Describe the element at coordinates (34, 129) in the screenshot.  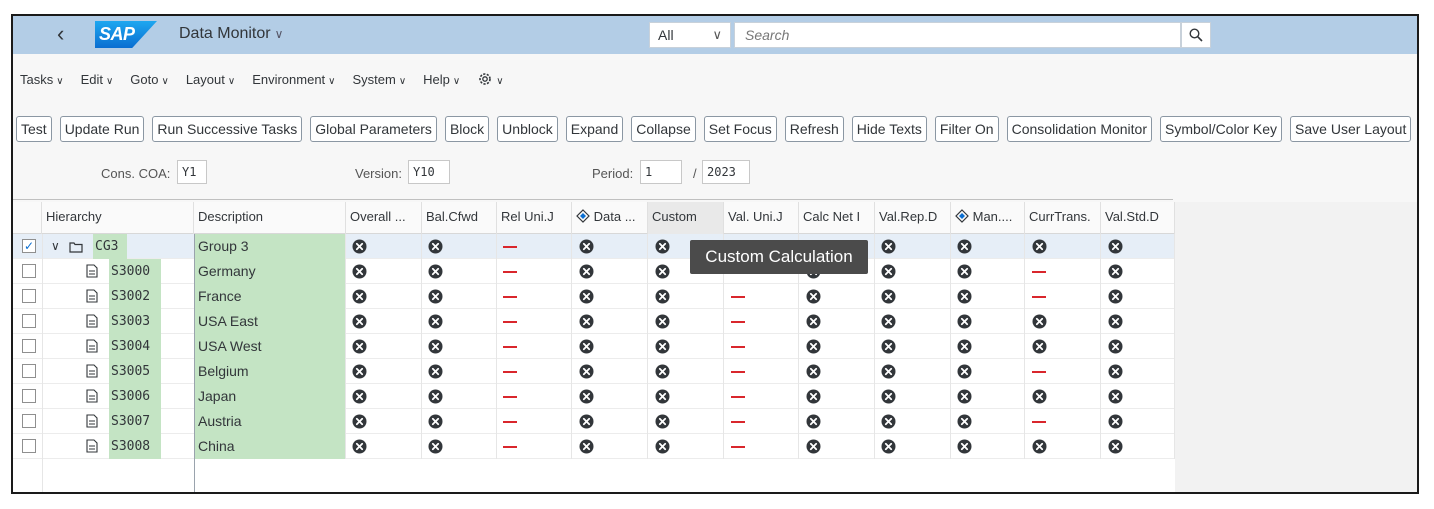
I see `test-button: Test` at that location.